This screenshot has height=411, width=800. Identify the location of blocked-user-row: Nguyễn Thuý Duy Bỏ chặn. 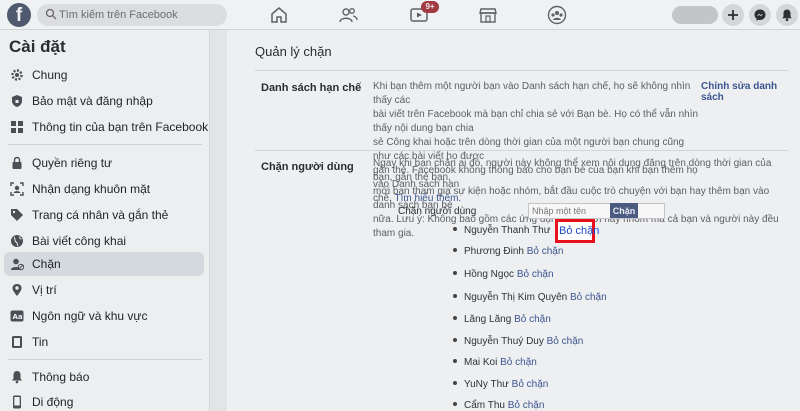
(518, 343).